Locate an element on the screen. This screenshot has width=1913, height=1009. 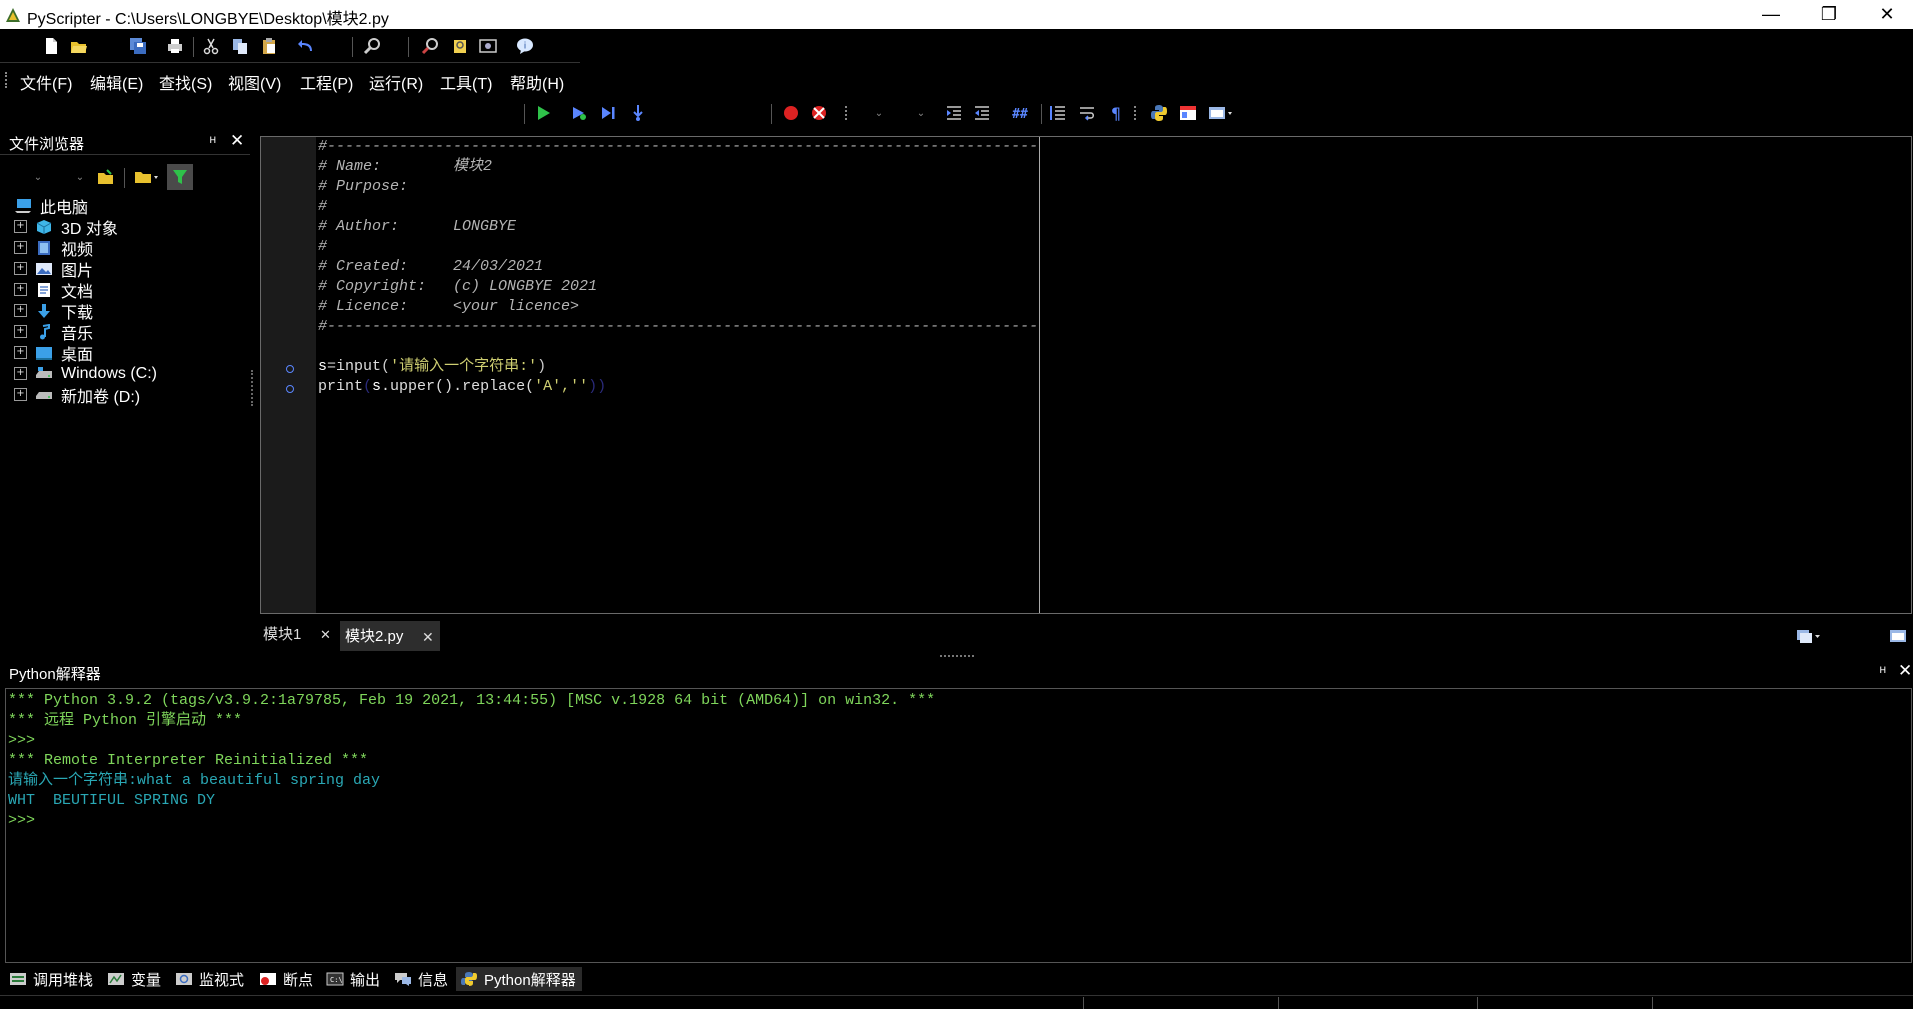
code-line: # Name: 模块2 is located at coordinates (405, 166).